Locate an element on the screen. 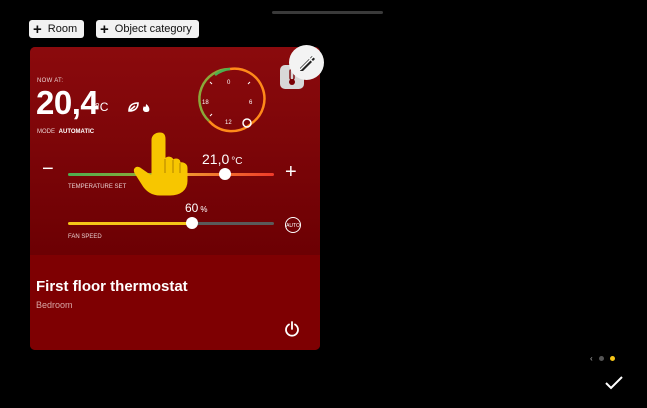  setpoint-value: 21,0 °C is located at coordinates (222, 159).